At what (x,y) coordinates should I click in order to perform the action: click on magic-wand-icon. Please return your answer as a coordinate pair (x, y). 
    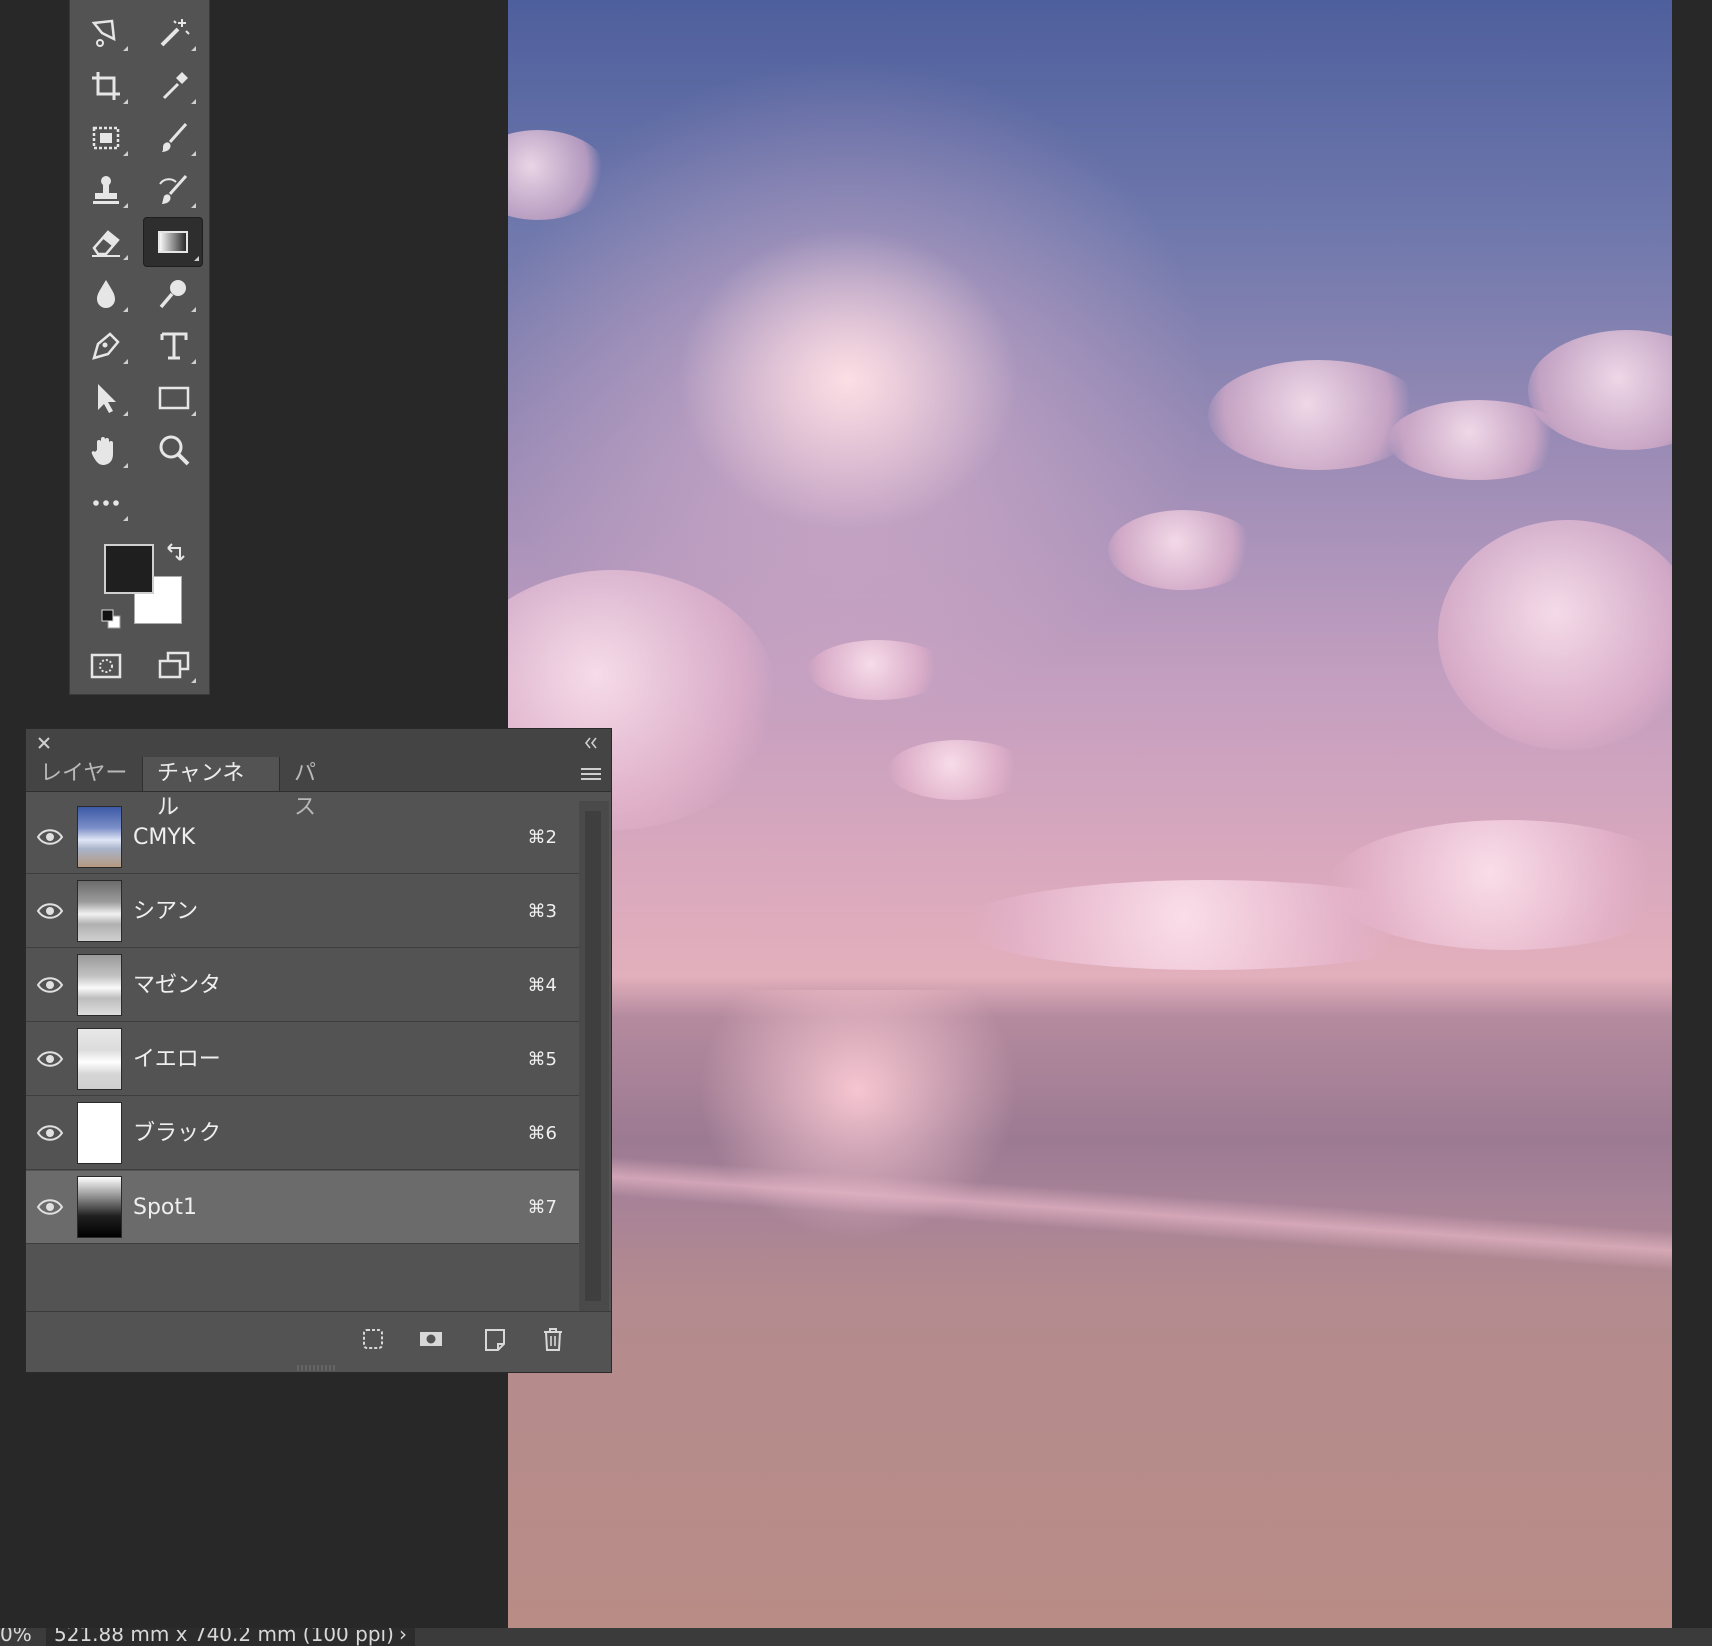
    Looking at the image, I should click on (175, 33).